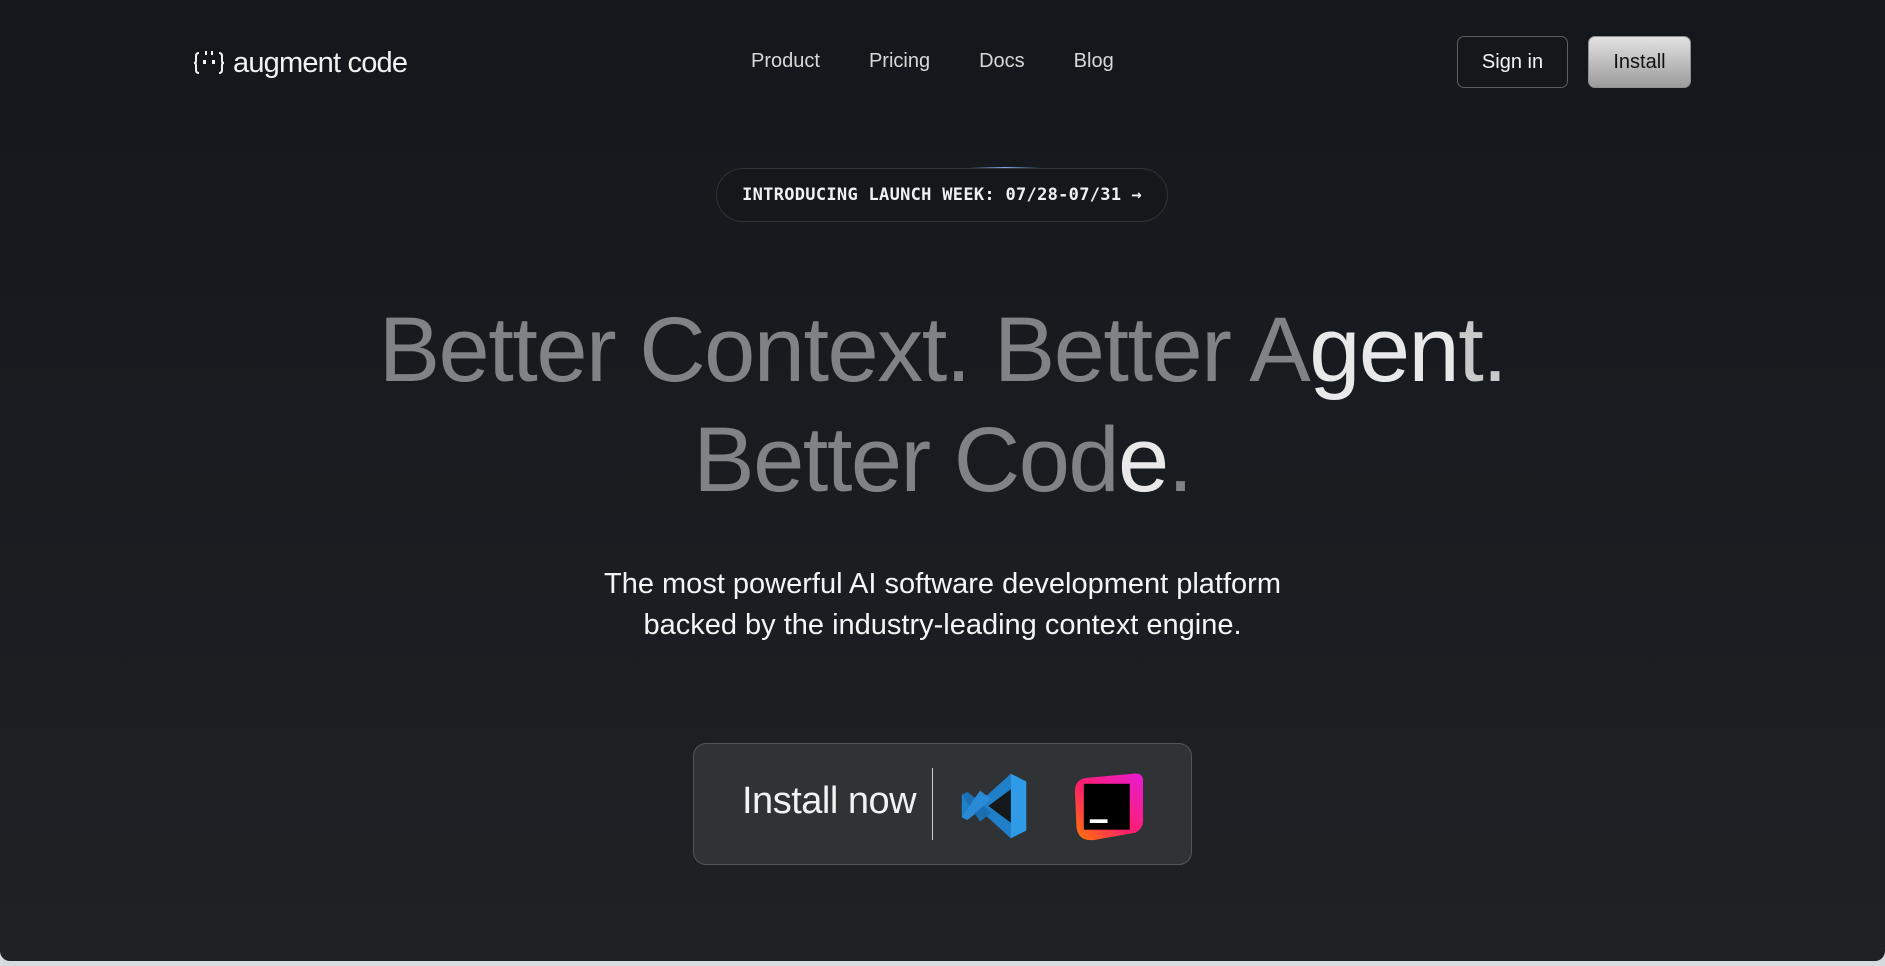 This screenshot has height=966, width=1885. Describe the element at coordinates (785, 61) in the screenshot. I see `nav-item-product: Product` at that location.